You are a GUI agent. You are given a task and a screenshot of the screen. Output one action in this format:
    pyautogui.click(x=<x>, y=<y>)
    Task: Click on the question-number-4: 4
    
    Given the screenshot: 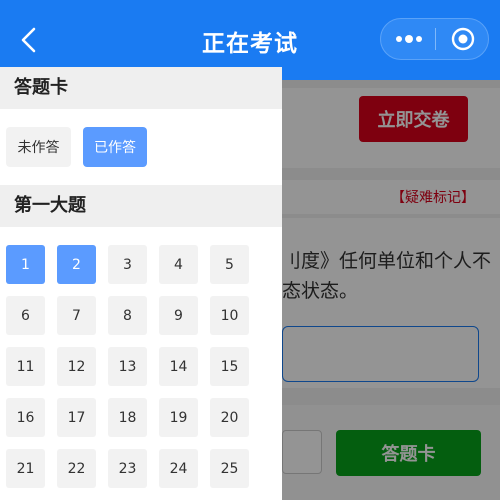 What is the action you would take?
    pyautogui.click(x=178, y=264)
    